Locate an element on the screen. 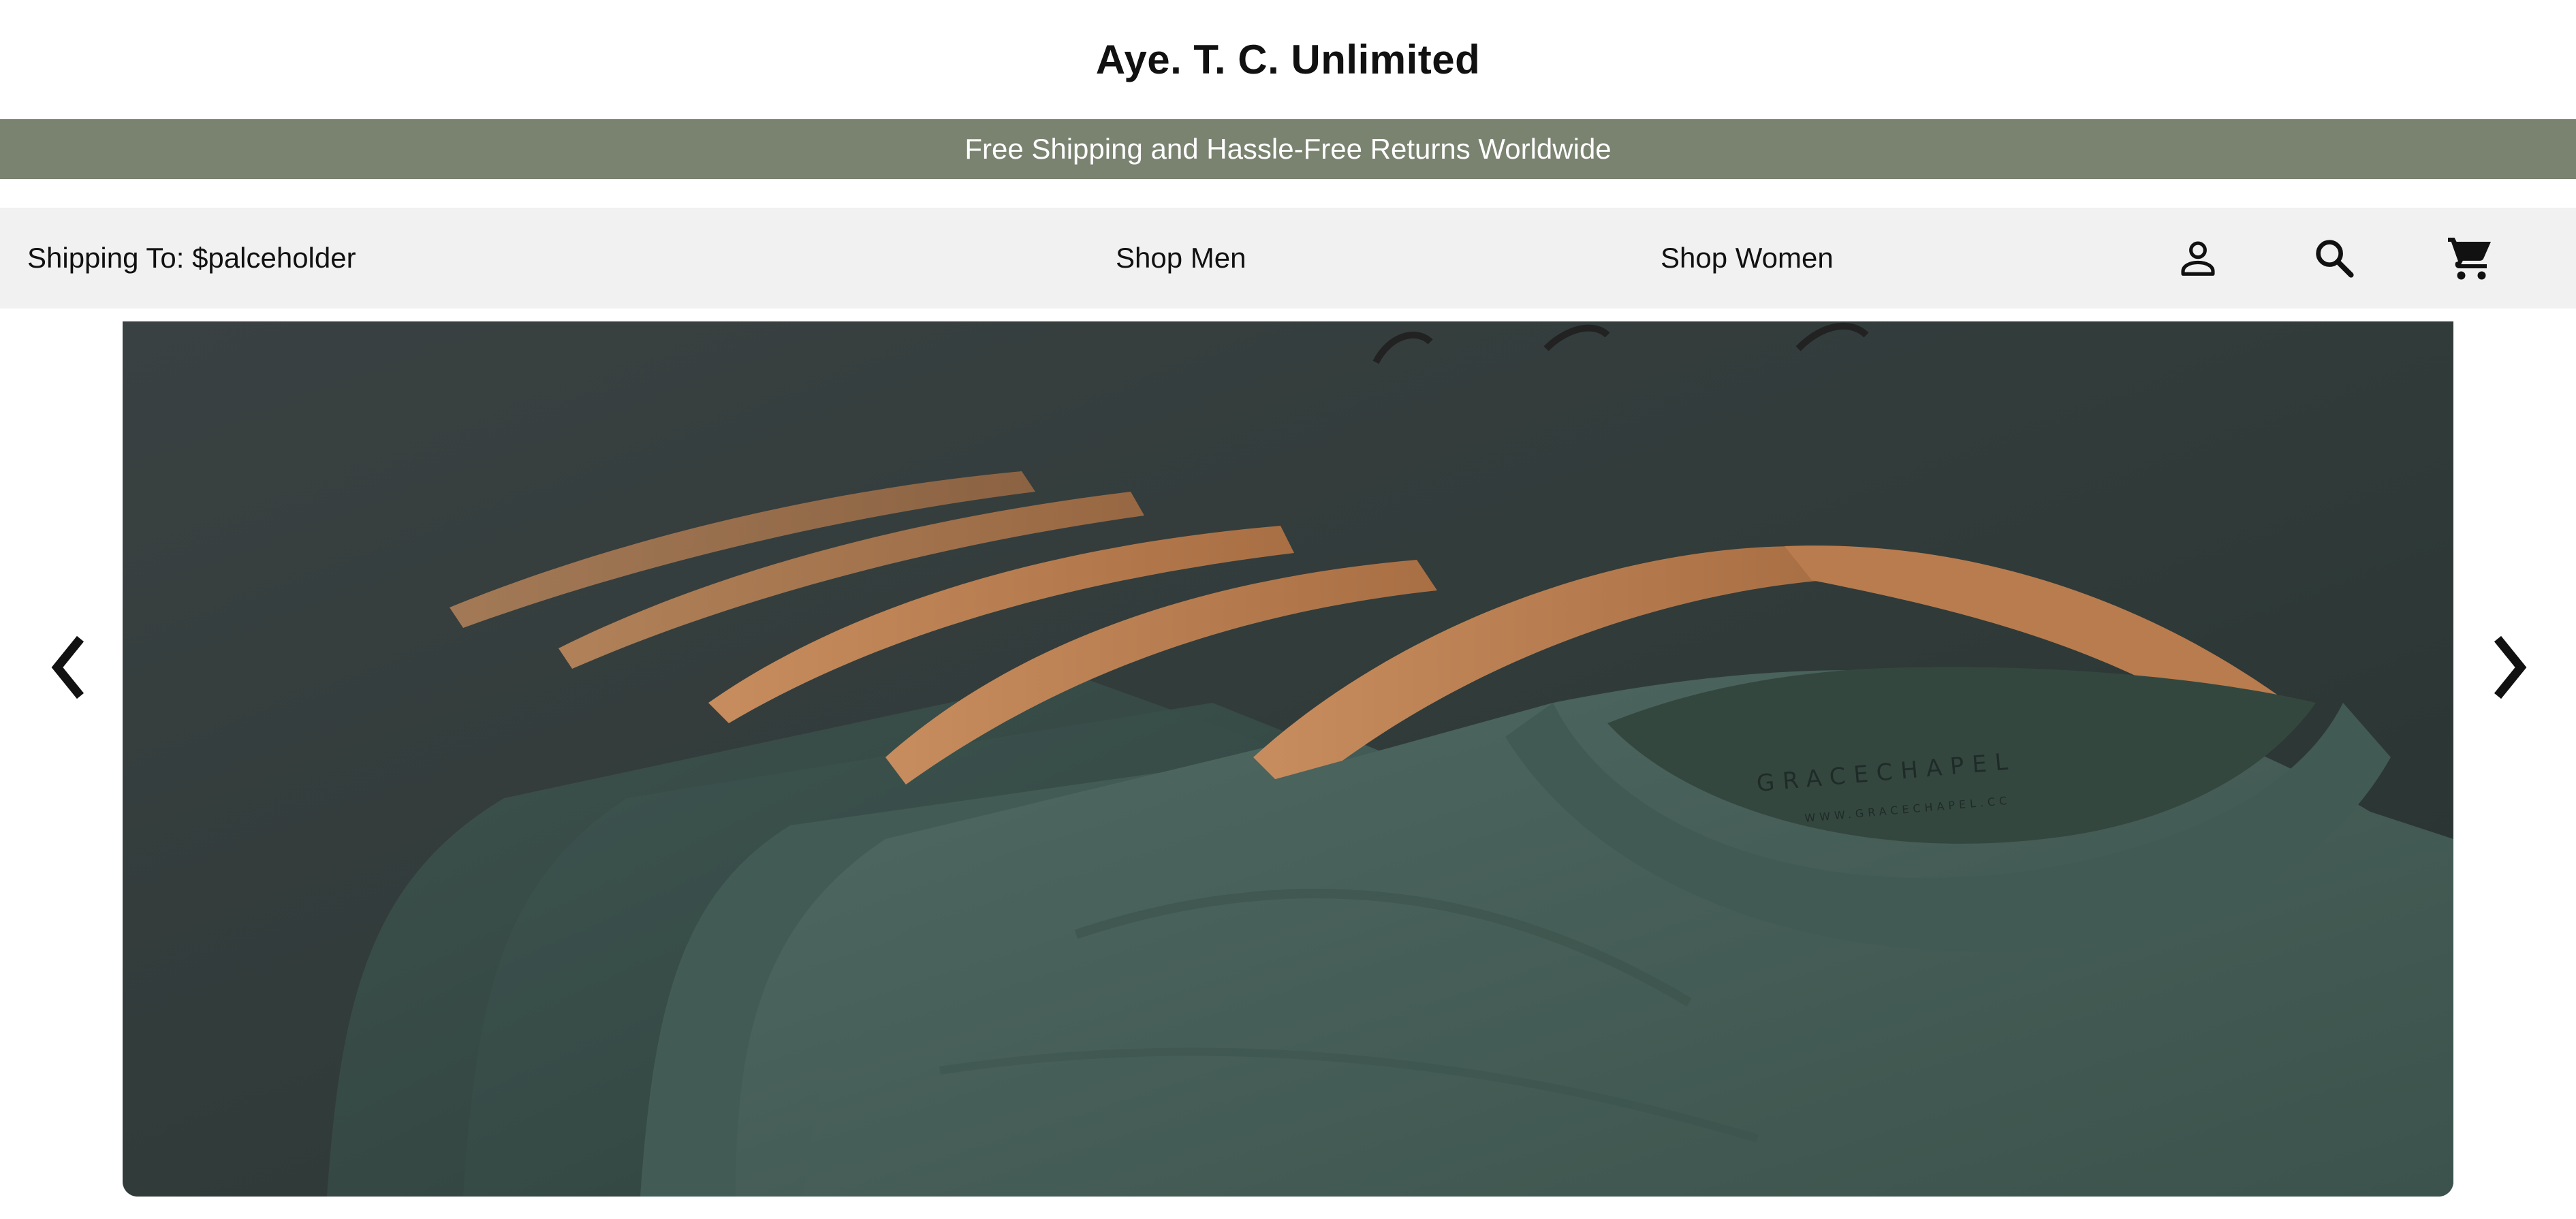  user-icon is located at coordinates (2198, 258).